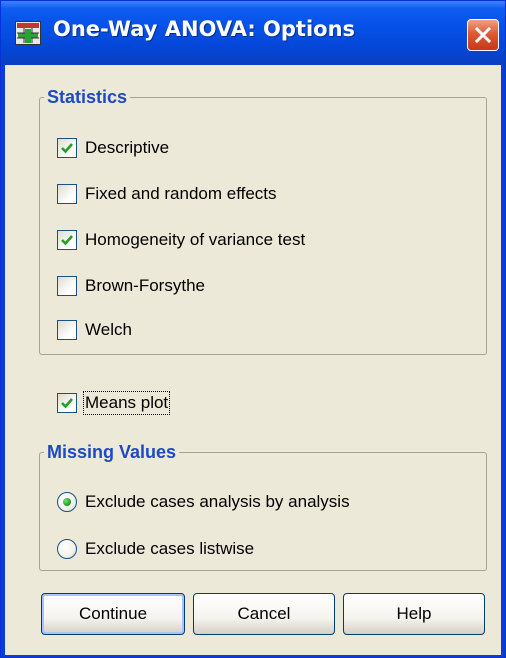  What do you see at coordinates (127, 147) in the screenshot?
I see `descriptive-label: Descriptive` at bounding box center [127, 147].